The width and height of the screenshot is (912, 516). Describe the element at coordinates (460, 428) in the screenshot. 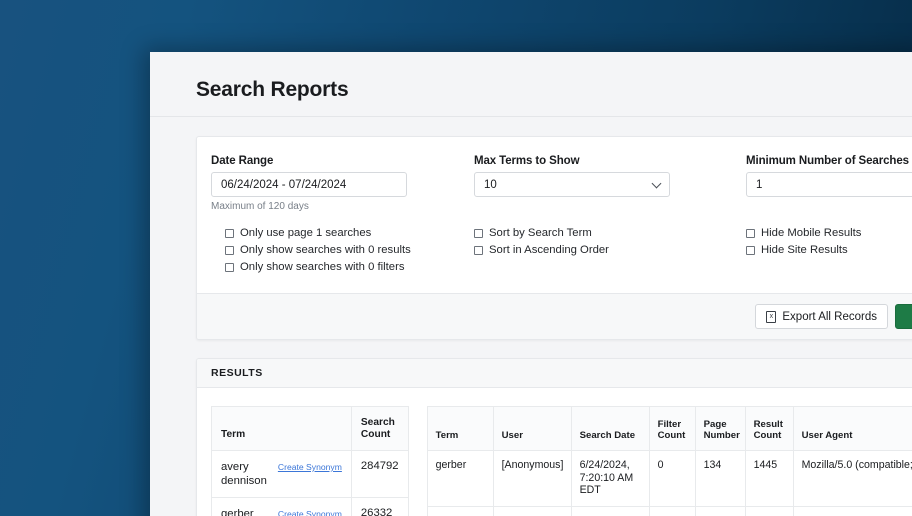

I see `detail-col-term: Term` at that location.